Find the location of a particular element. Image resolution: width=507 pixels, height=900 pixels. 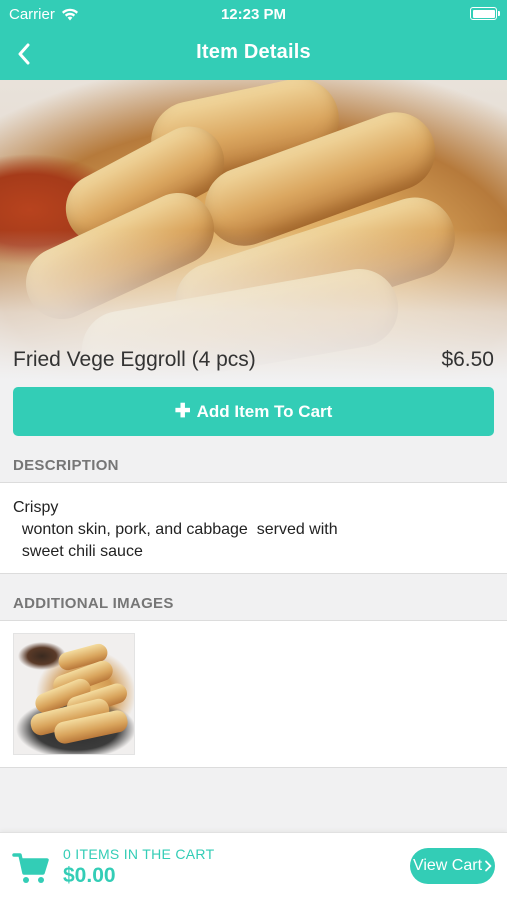

status-time: 12:23 PM is located at coordinates (253, 14).